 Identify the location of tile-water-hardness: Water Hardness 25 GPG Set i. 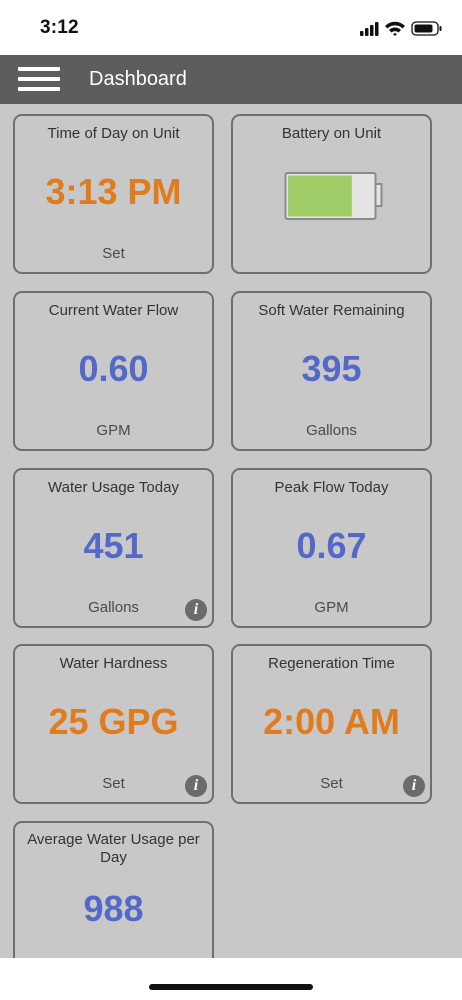
(113, 724).